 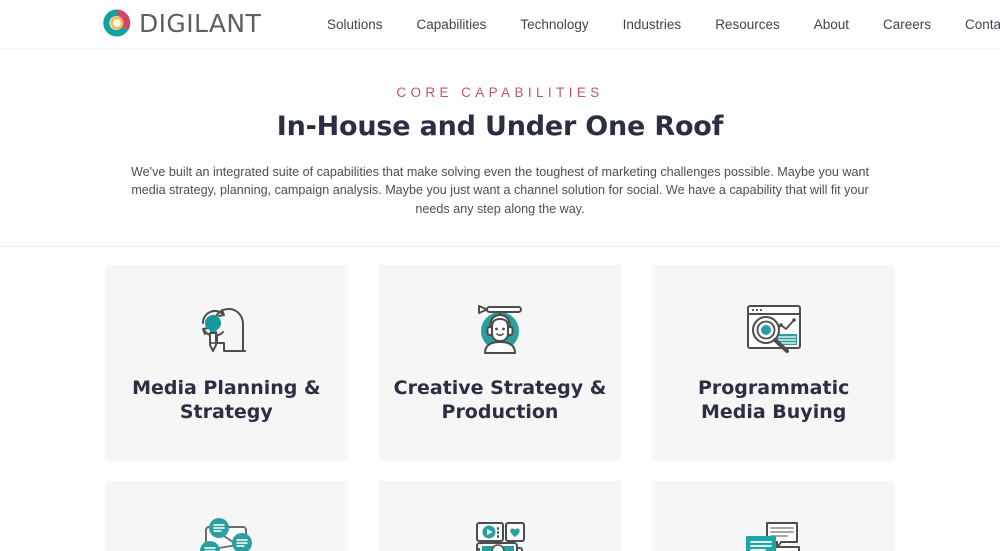 I want to click on browser-target-chart-icon, so click(x=774, y=329).